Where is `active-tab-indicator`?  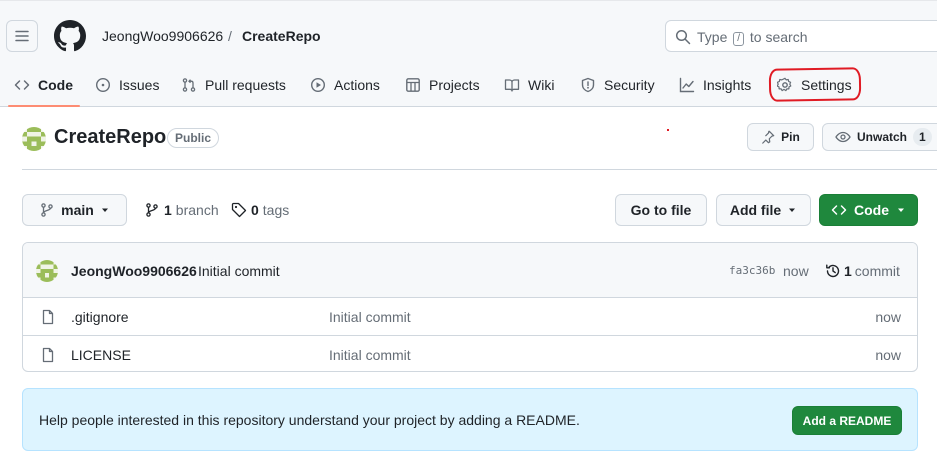
active-tab-indicator is located at coordinates (44, 106).